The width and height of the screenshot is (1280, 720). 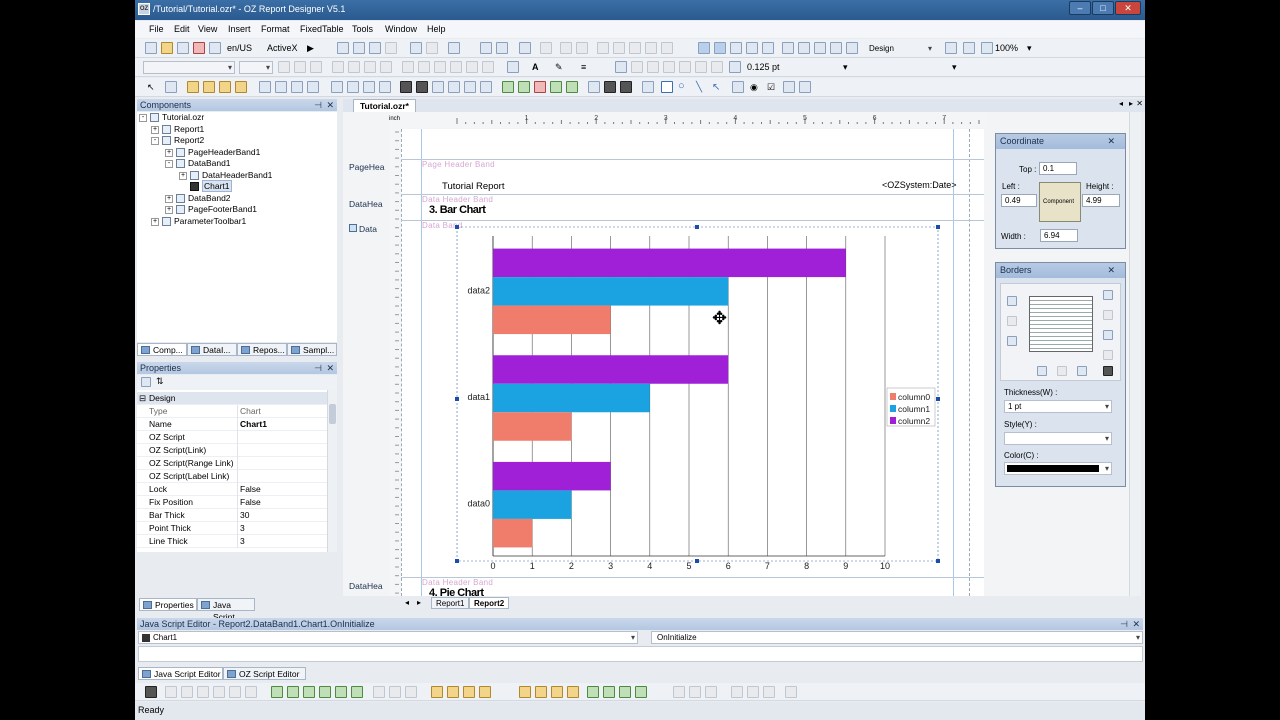 What do you see at coordinates (232, 489) in the screenshot?
I see `property-row-lock: Lock False` at bounding box center [232, 489].